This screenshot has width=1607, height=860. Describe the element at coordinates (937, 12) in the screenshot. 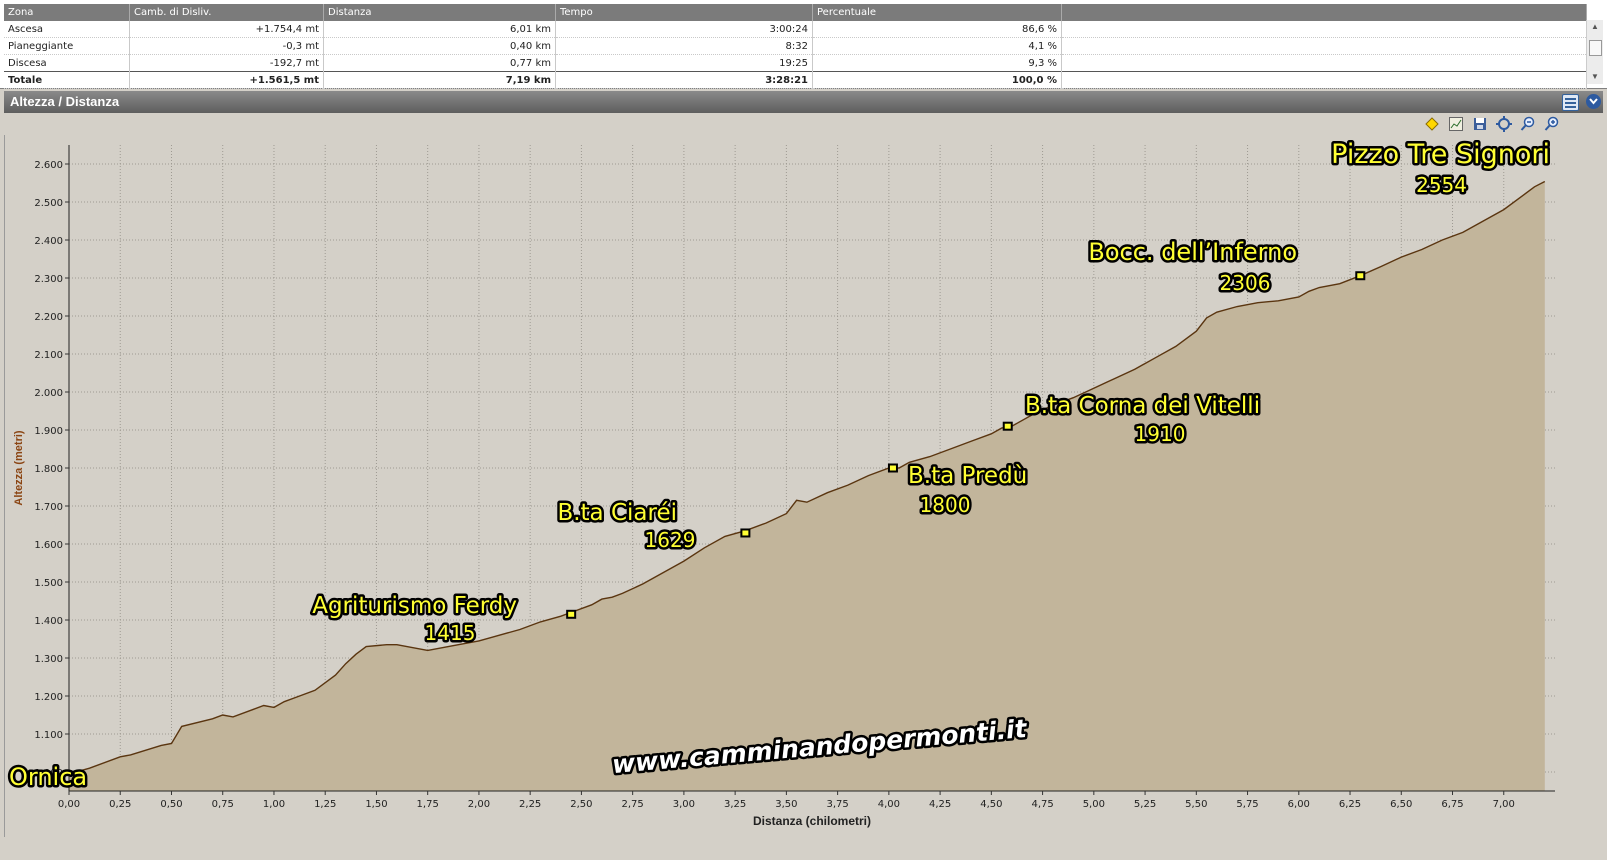

I see `col-header-percentuale: Percentuale` at that location.